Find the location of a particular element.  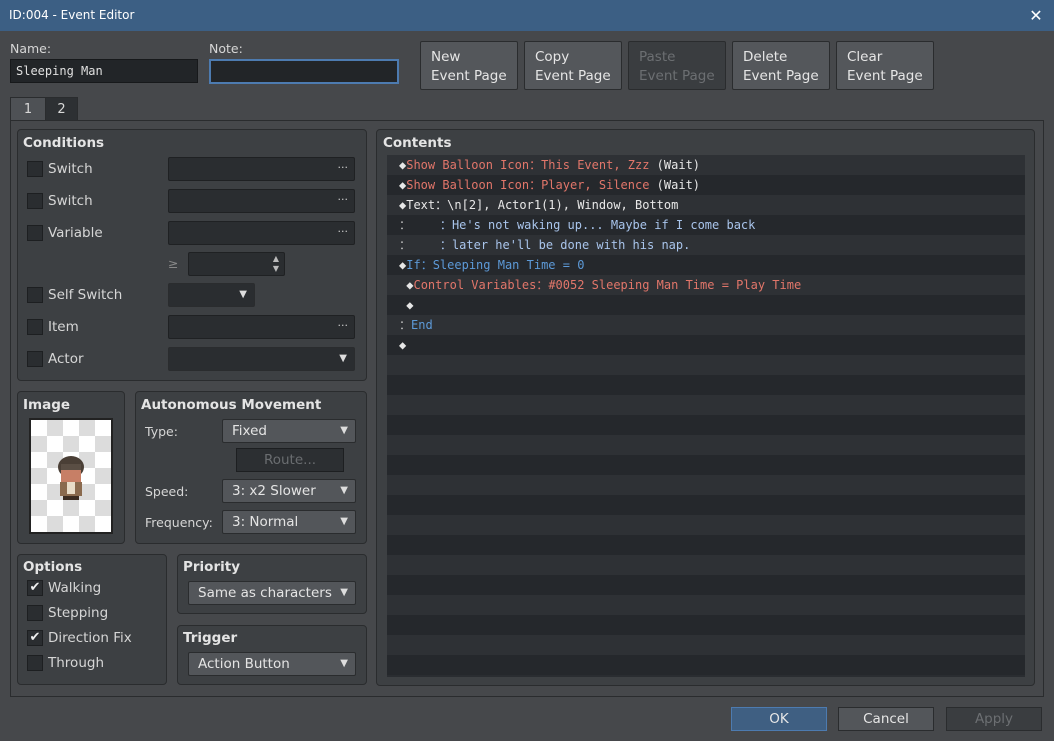

copy-event-page-button: Copy Event Page is located at coordinates (573, 65).